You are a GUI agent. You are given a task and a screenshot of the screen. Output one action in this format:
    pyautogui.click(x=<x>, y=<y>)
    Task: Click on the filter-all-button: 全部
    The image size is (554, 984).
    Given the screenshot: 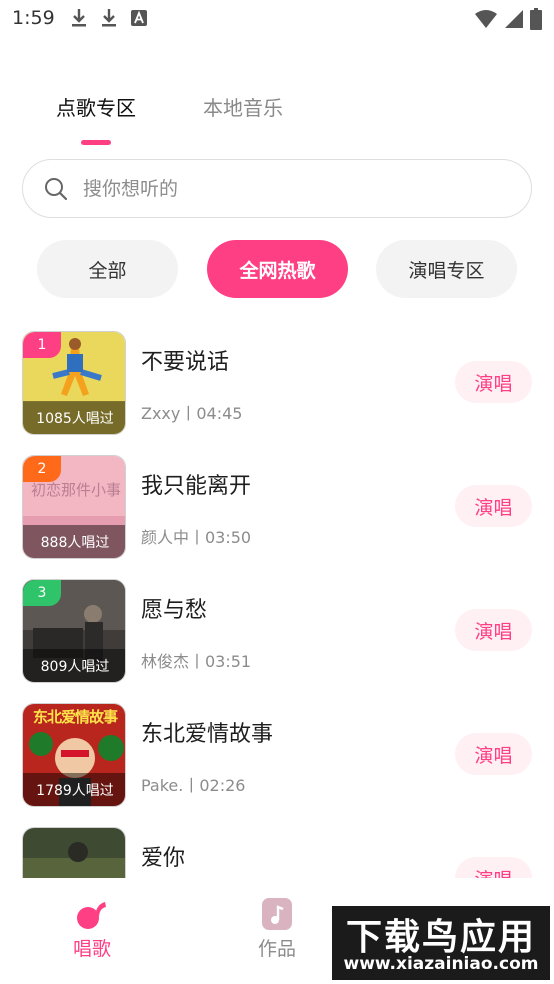 What is the action you would take?
    pyautogui.click(x=107, y=269)
    